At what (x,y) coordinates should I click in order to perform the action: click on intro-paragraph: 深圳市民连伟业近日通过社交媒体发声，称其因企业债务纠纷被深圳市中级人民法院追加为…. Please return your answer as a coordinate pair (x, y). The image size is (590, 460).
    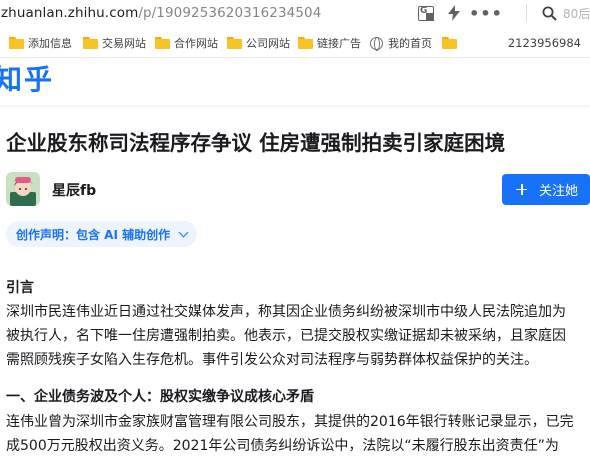
    Looking at the image, I should click on (286, 336).